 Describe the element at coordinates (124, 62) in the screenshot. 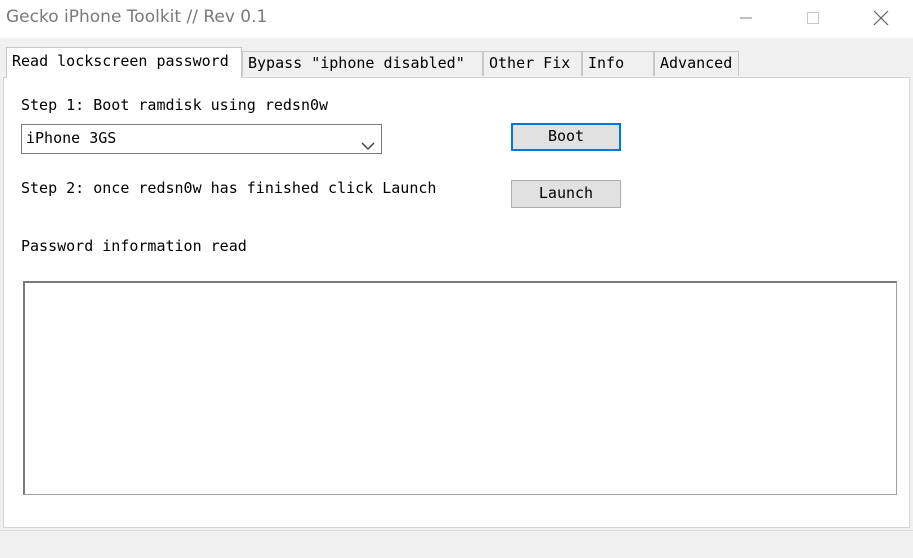

I see `tab-read-lockscreen-password: Read lockscreen password` at that location.